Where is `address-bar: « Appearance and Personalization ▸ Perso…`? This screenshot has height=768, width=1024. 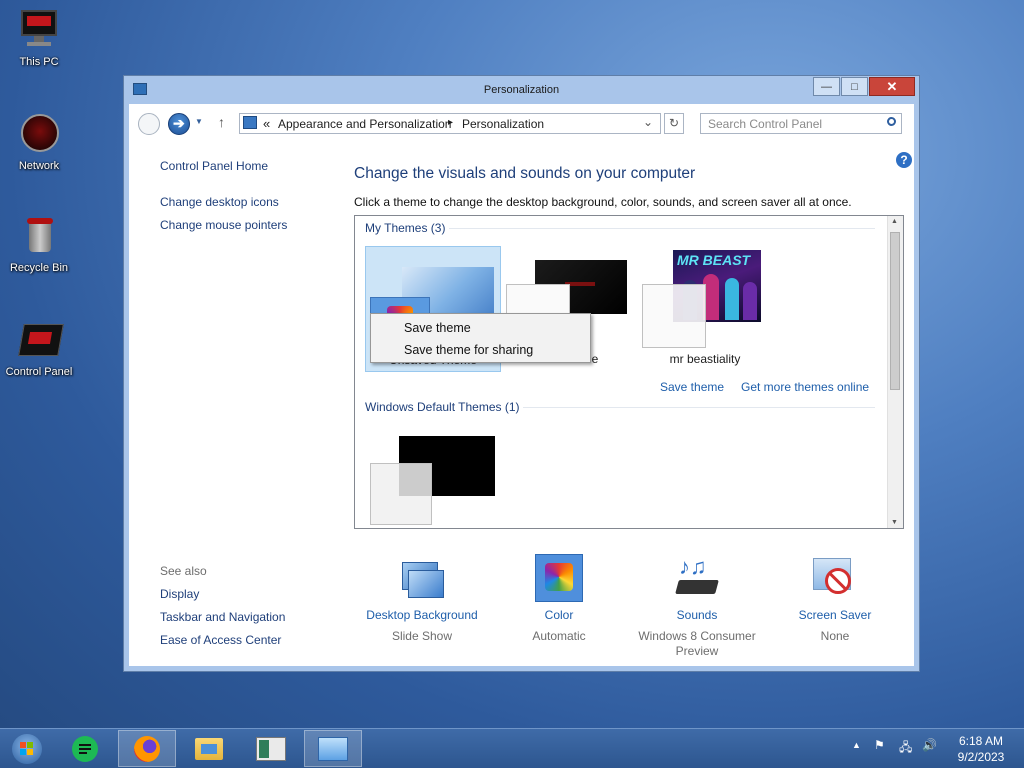 address-bar: « Appearance and Personalization ▸ Perso… is located at coordinates (450, 123).